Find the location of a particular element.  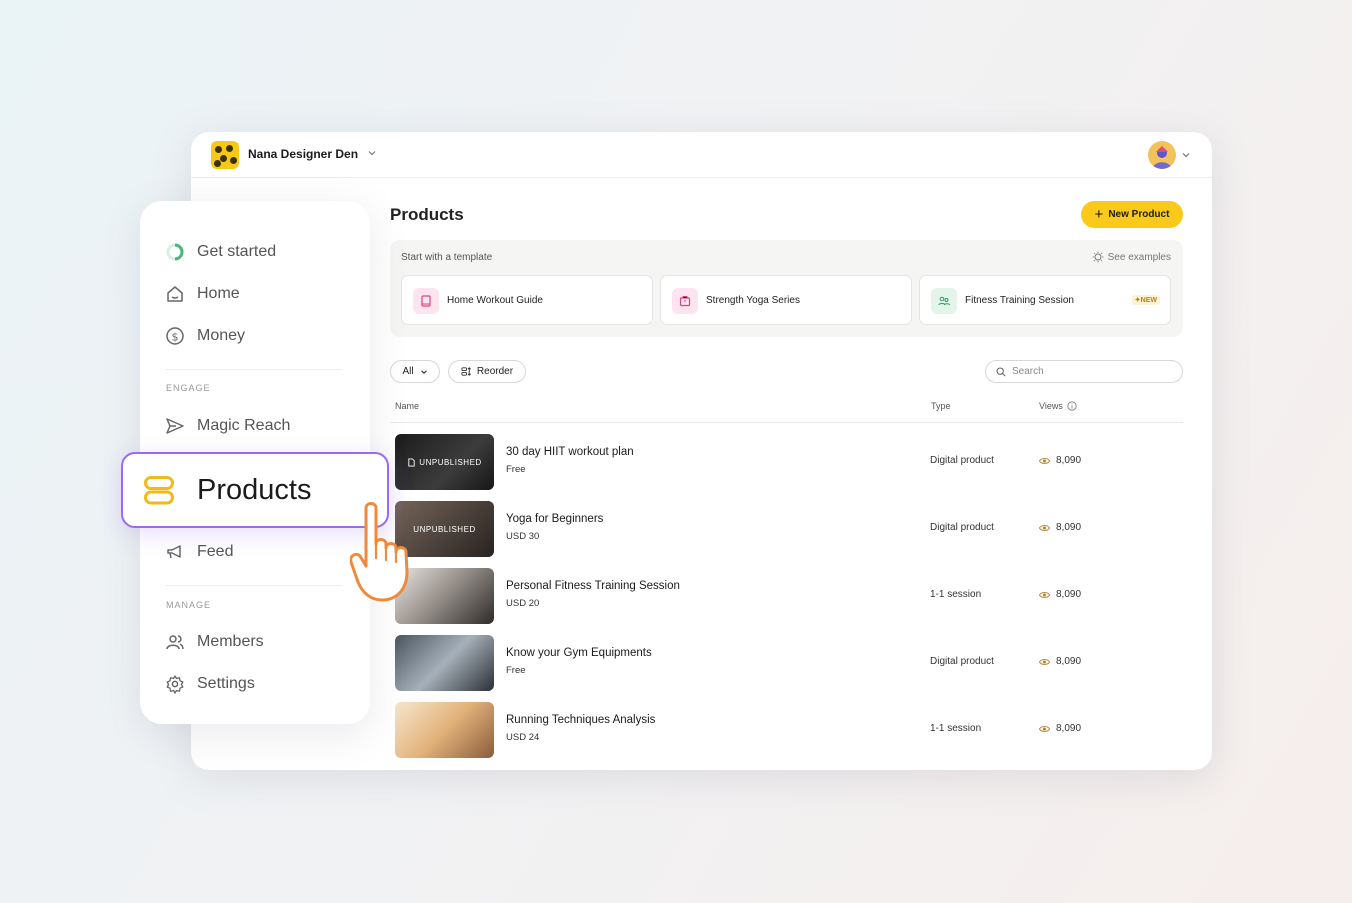

product-name: Know your Gym Equipments is located at coordinates (579, 653).